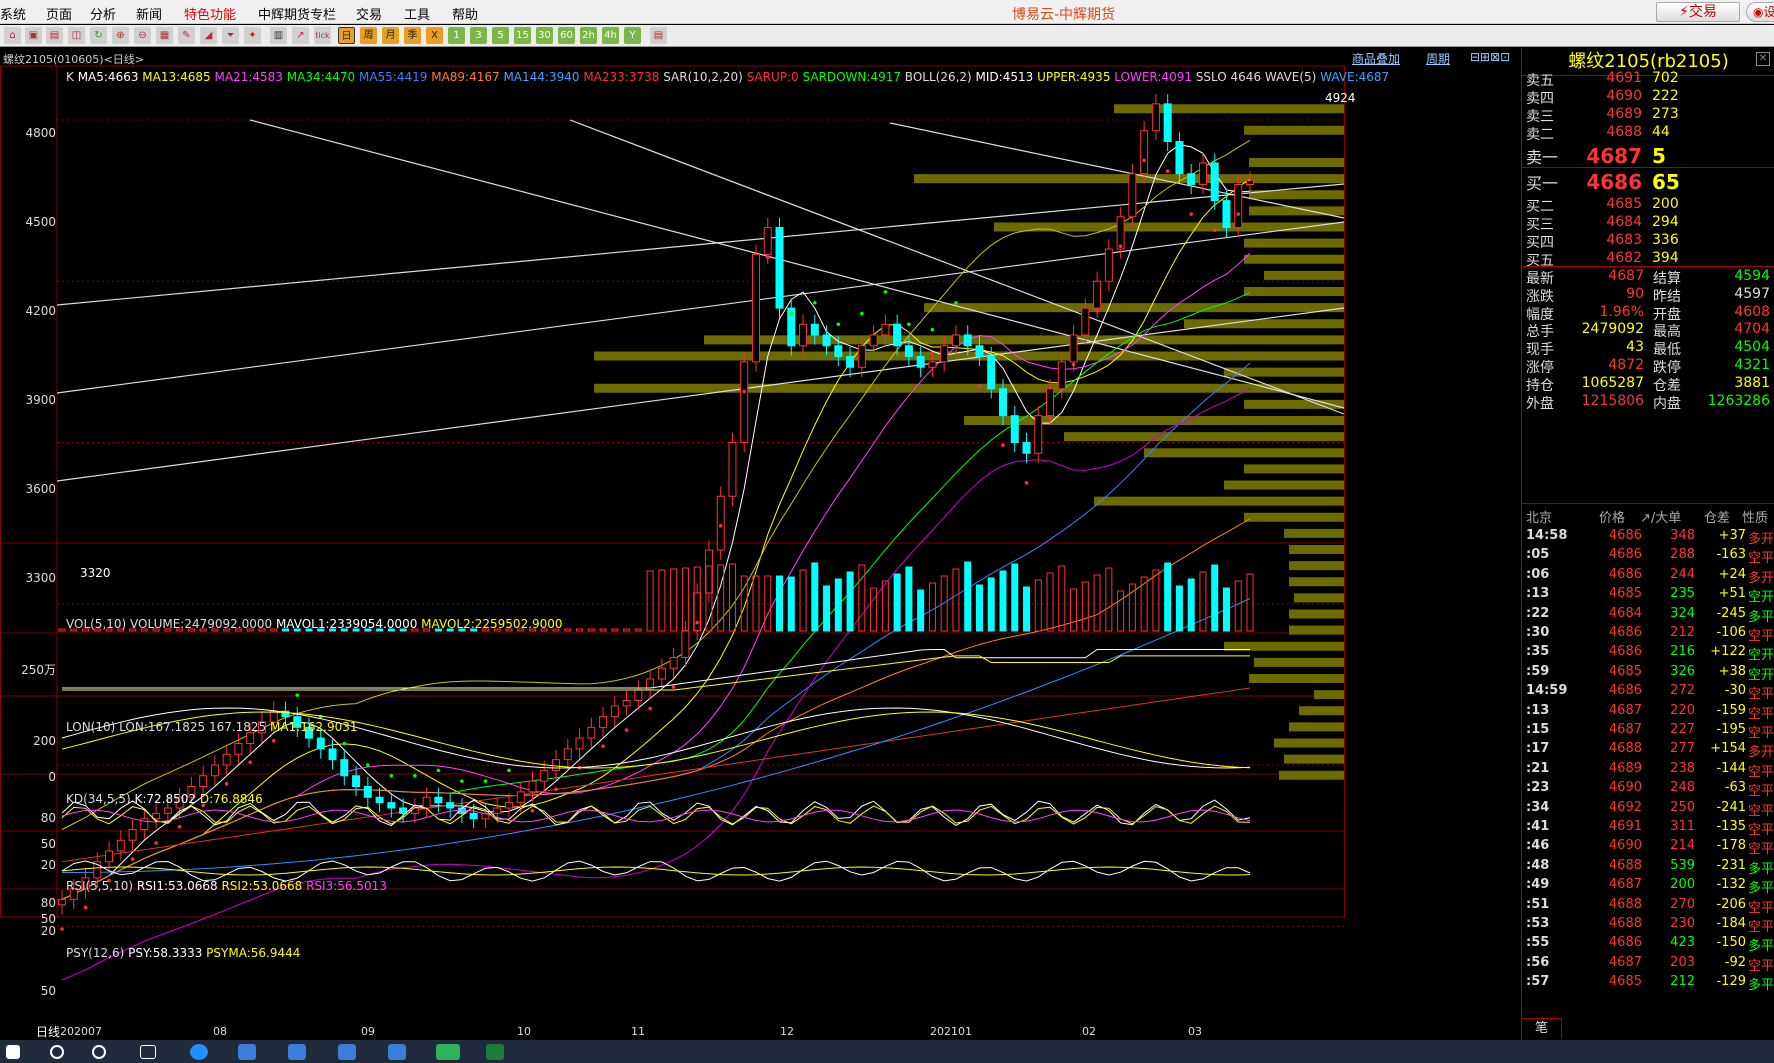 This screenshot has width=1774, height=1063. Describe the element at coordinates (1648, 730) in the screenshot. I see `tick-row: :15 4687 227 -195 空平` at that location.